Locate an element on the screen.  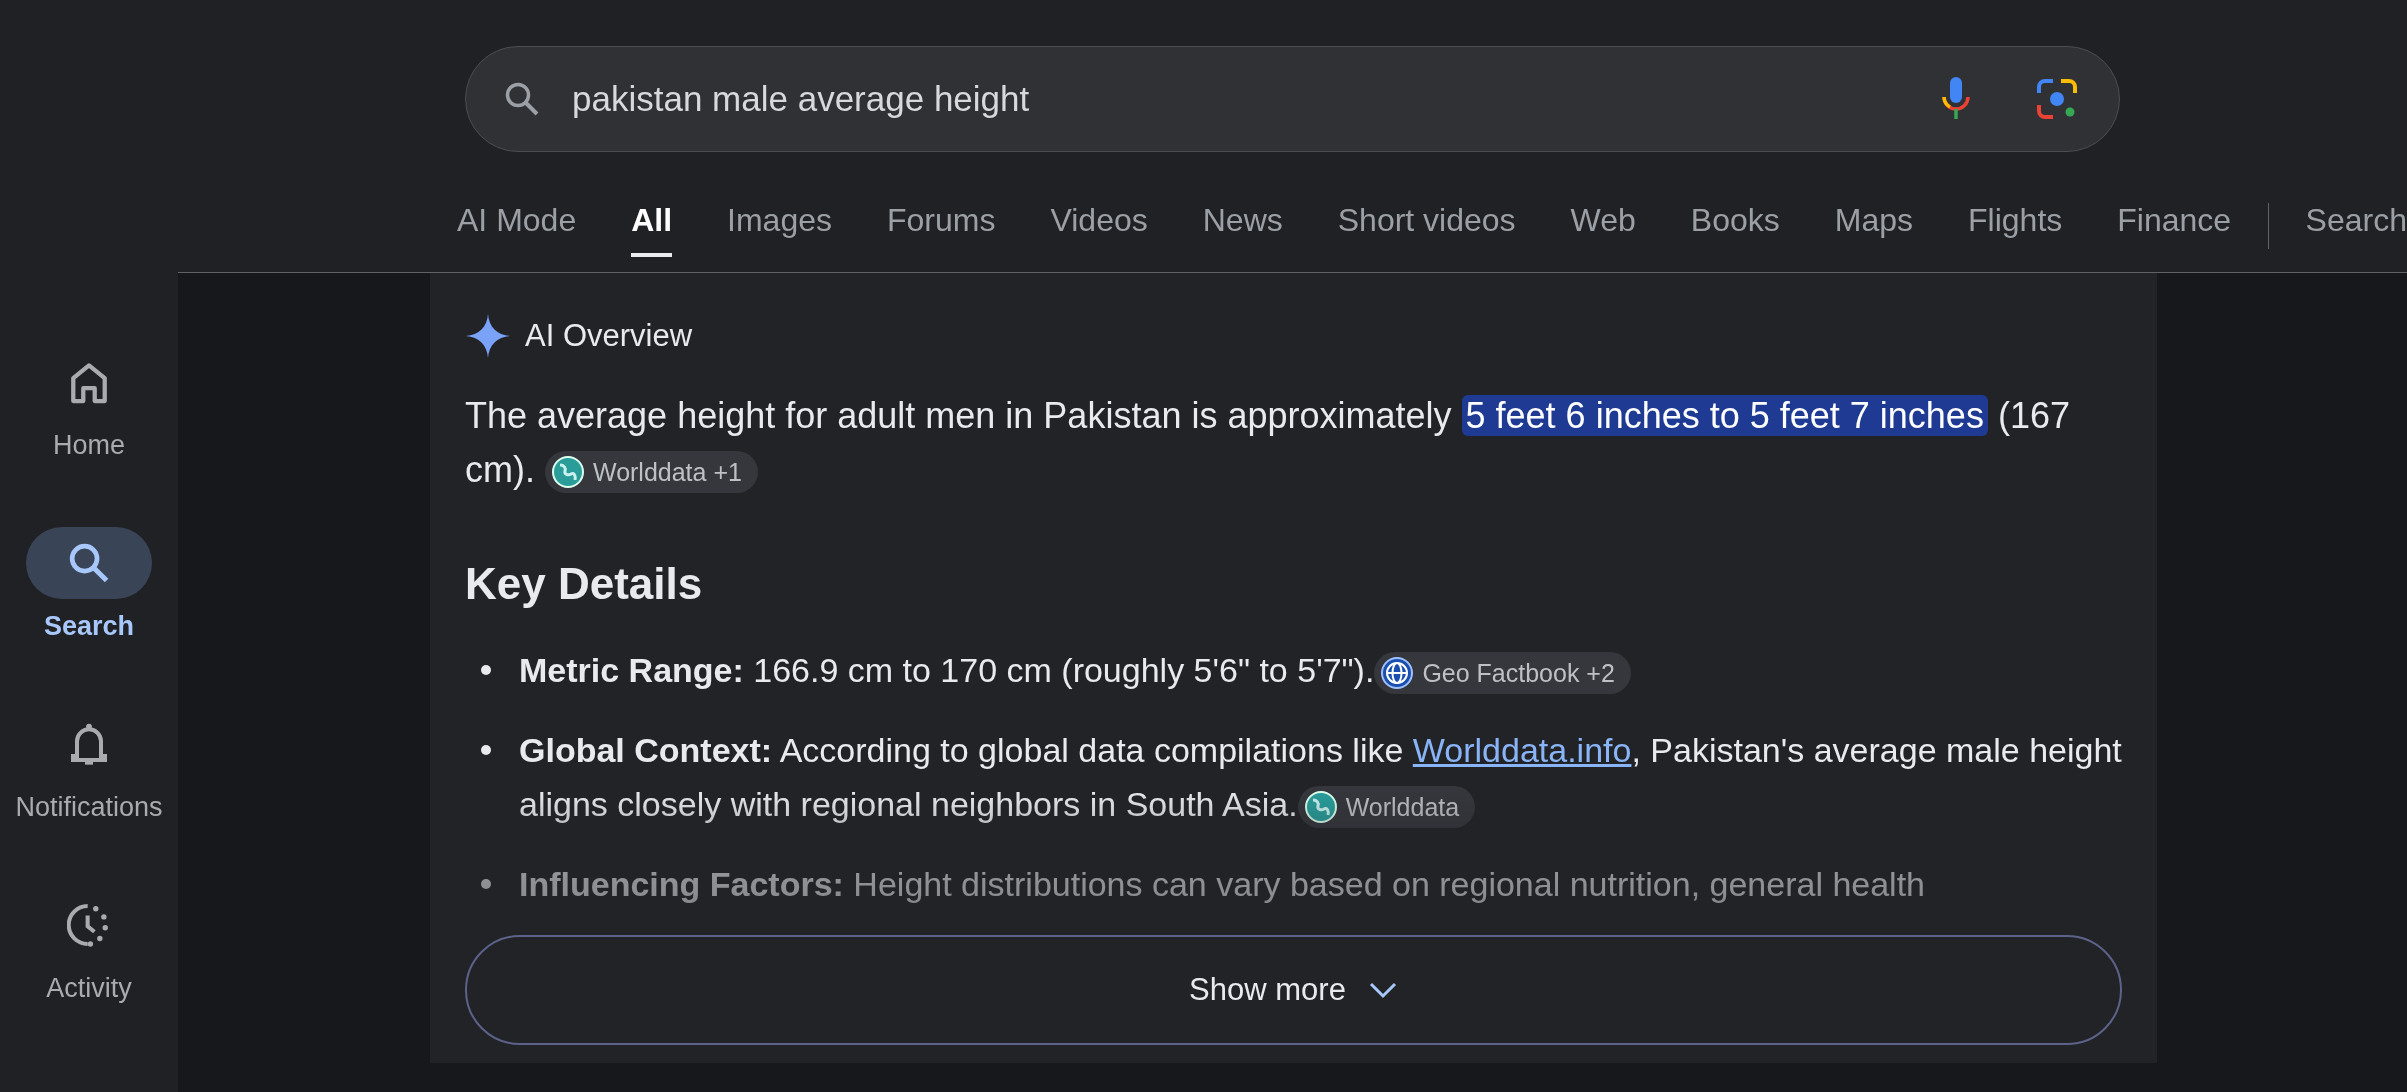
search-bar: pakistan male average height is located at coordinates (1292, 99).